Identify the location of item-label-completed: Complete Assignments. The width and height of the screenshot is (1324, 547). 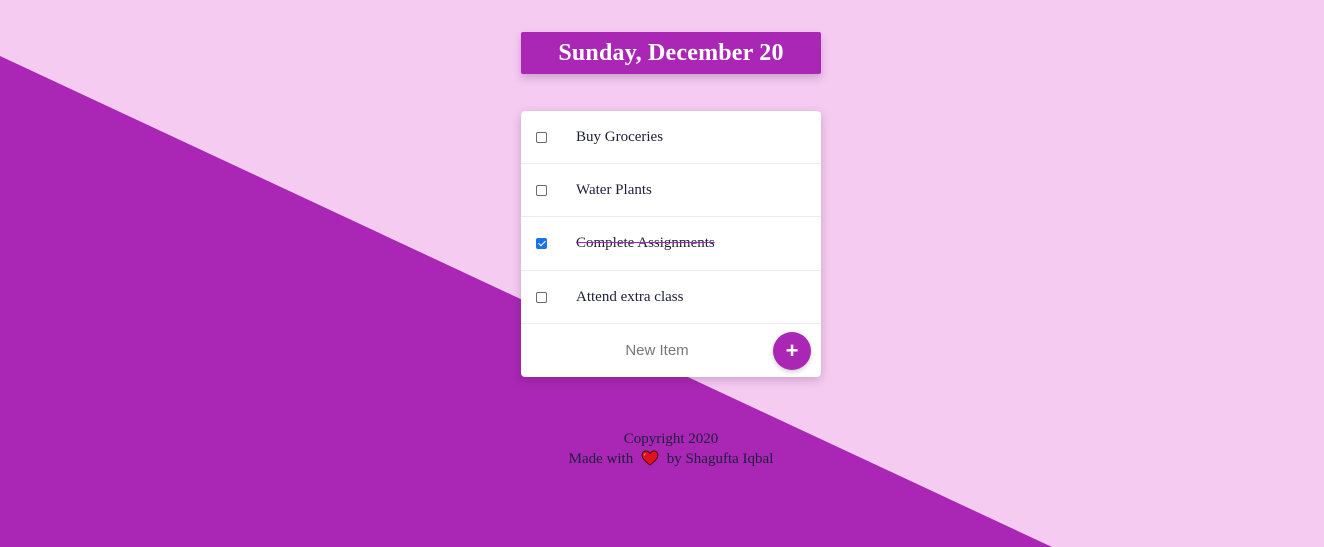
(645, 243).